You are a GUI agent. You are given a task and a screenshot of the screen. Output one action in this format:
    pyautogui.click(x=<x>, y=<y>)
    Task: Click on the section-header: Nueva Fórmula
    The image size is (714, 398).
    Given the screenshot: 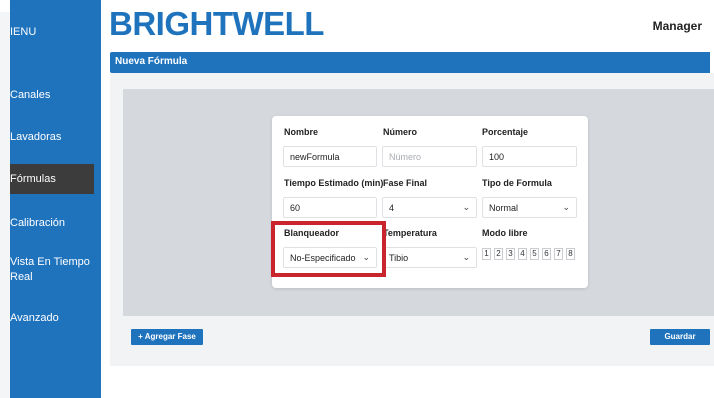 What is the action you would take?
    pyautogui.click(x=410, y=62)
    